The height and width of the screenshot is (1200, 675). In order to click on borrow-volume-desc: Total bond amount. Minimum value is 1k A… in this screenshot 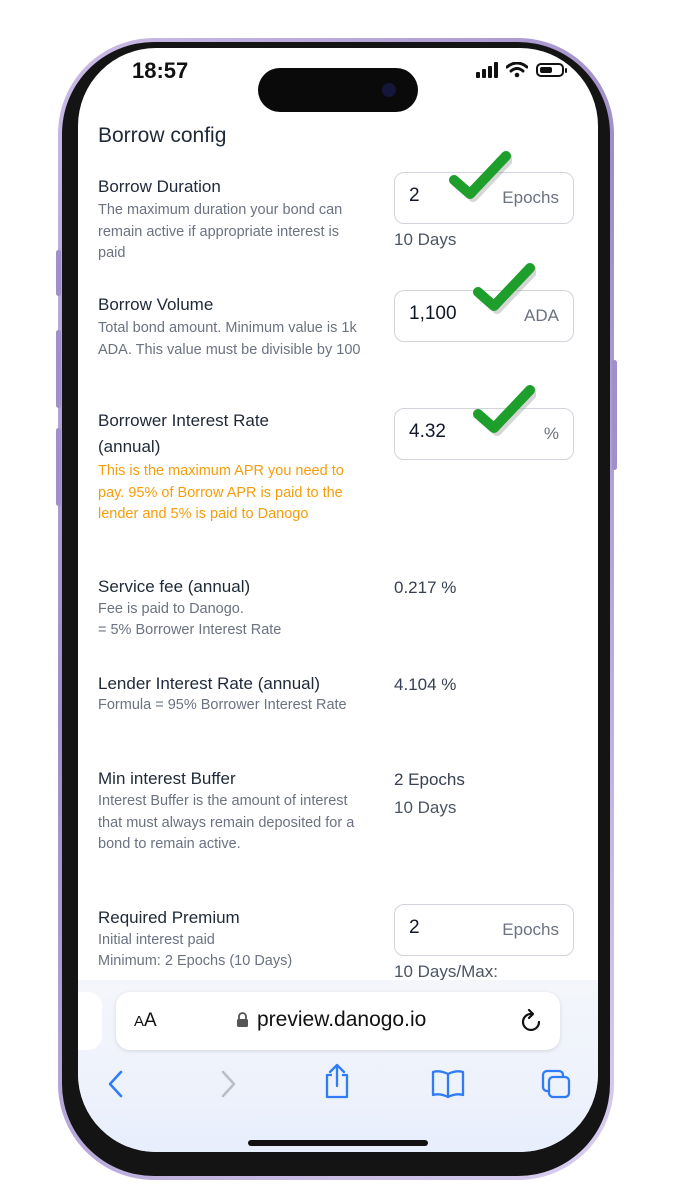, I will do `click(229, 339)`.